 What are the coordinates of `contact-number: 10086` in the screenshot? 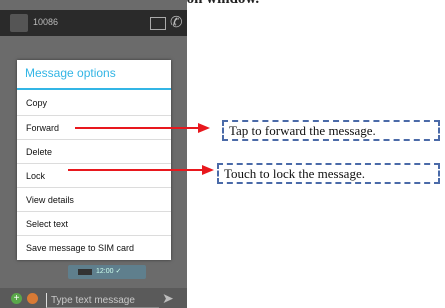 It's located at (46, 22).